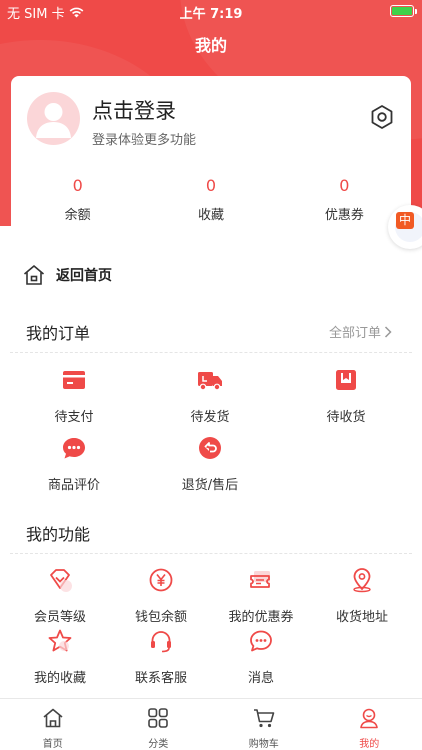 The height and width of the screenshot is (750, 422). What do you see at coordinates (403, 11) in the screenshot?
I see `battery-icon` at bounding box center [403, 11].